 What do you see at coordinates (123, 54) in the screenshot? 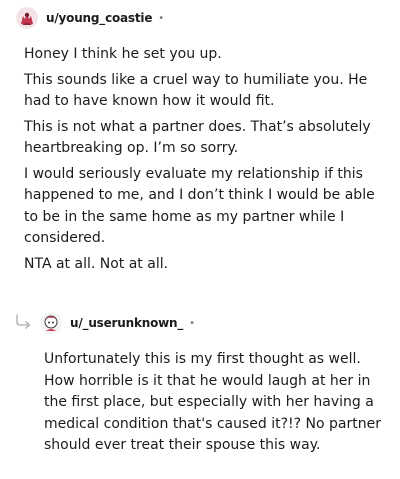
I see `comment-paragraph: Honey I think he set you up.` at bounding box center [123, 54].